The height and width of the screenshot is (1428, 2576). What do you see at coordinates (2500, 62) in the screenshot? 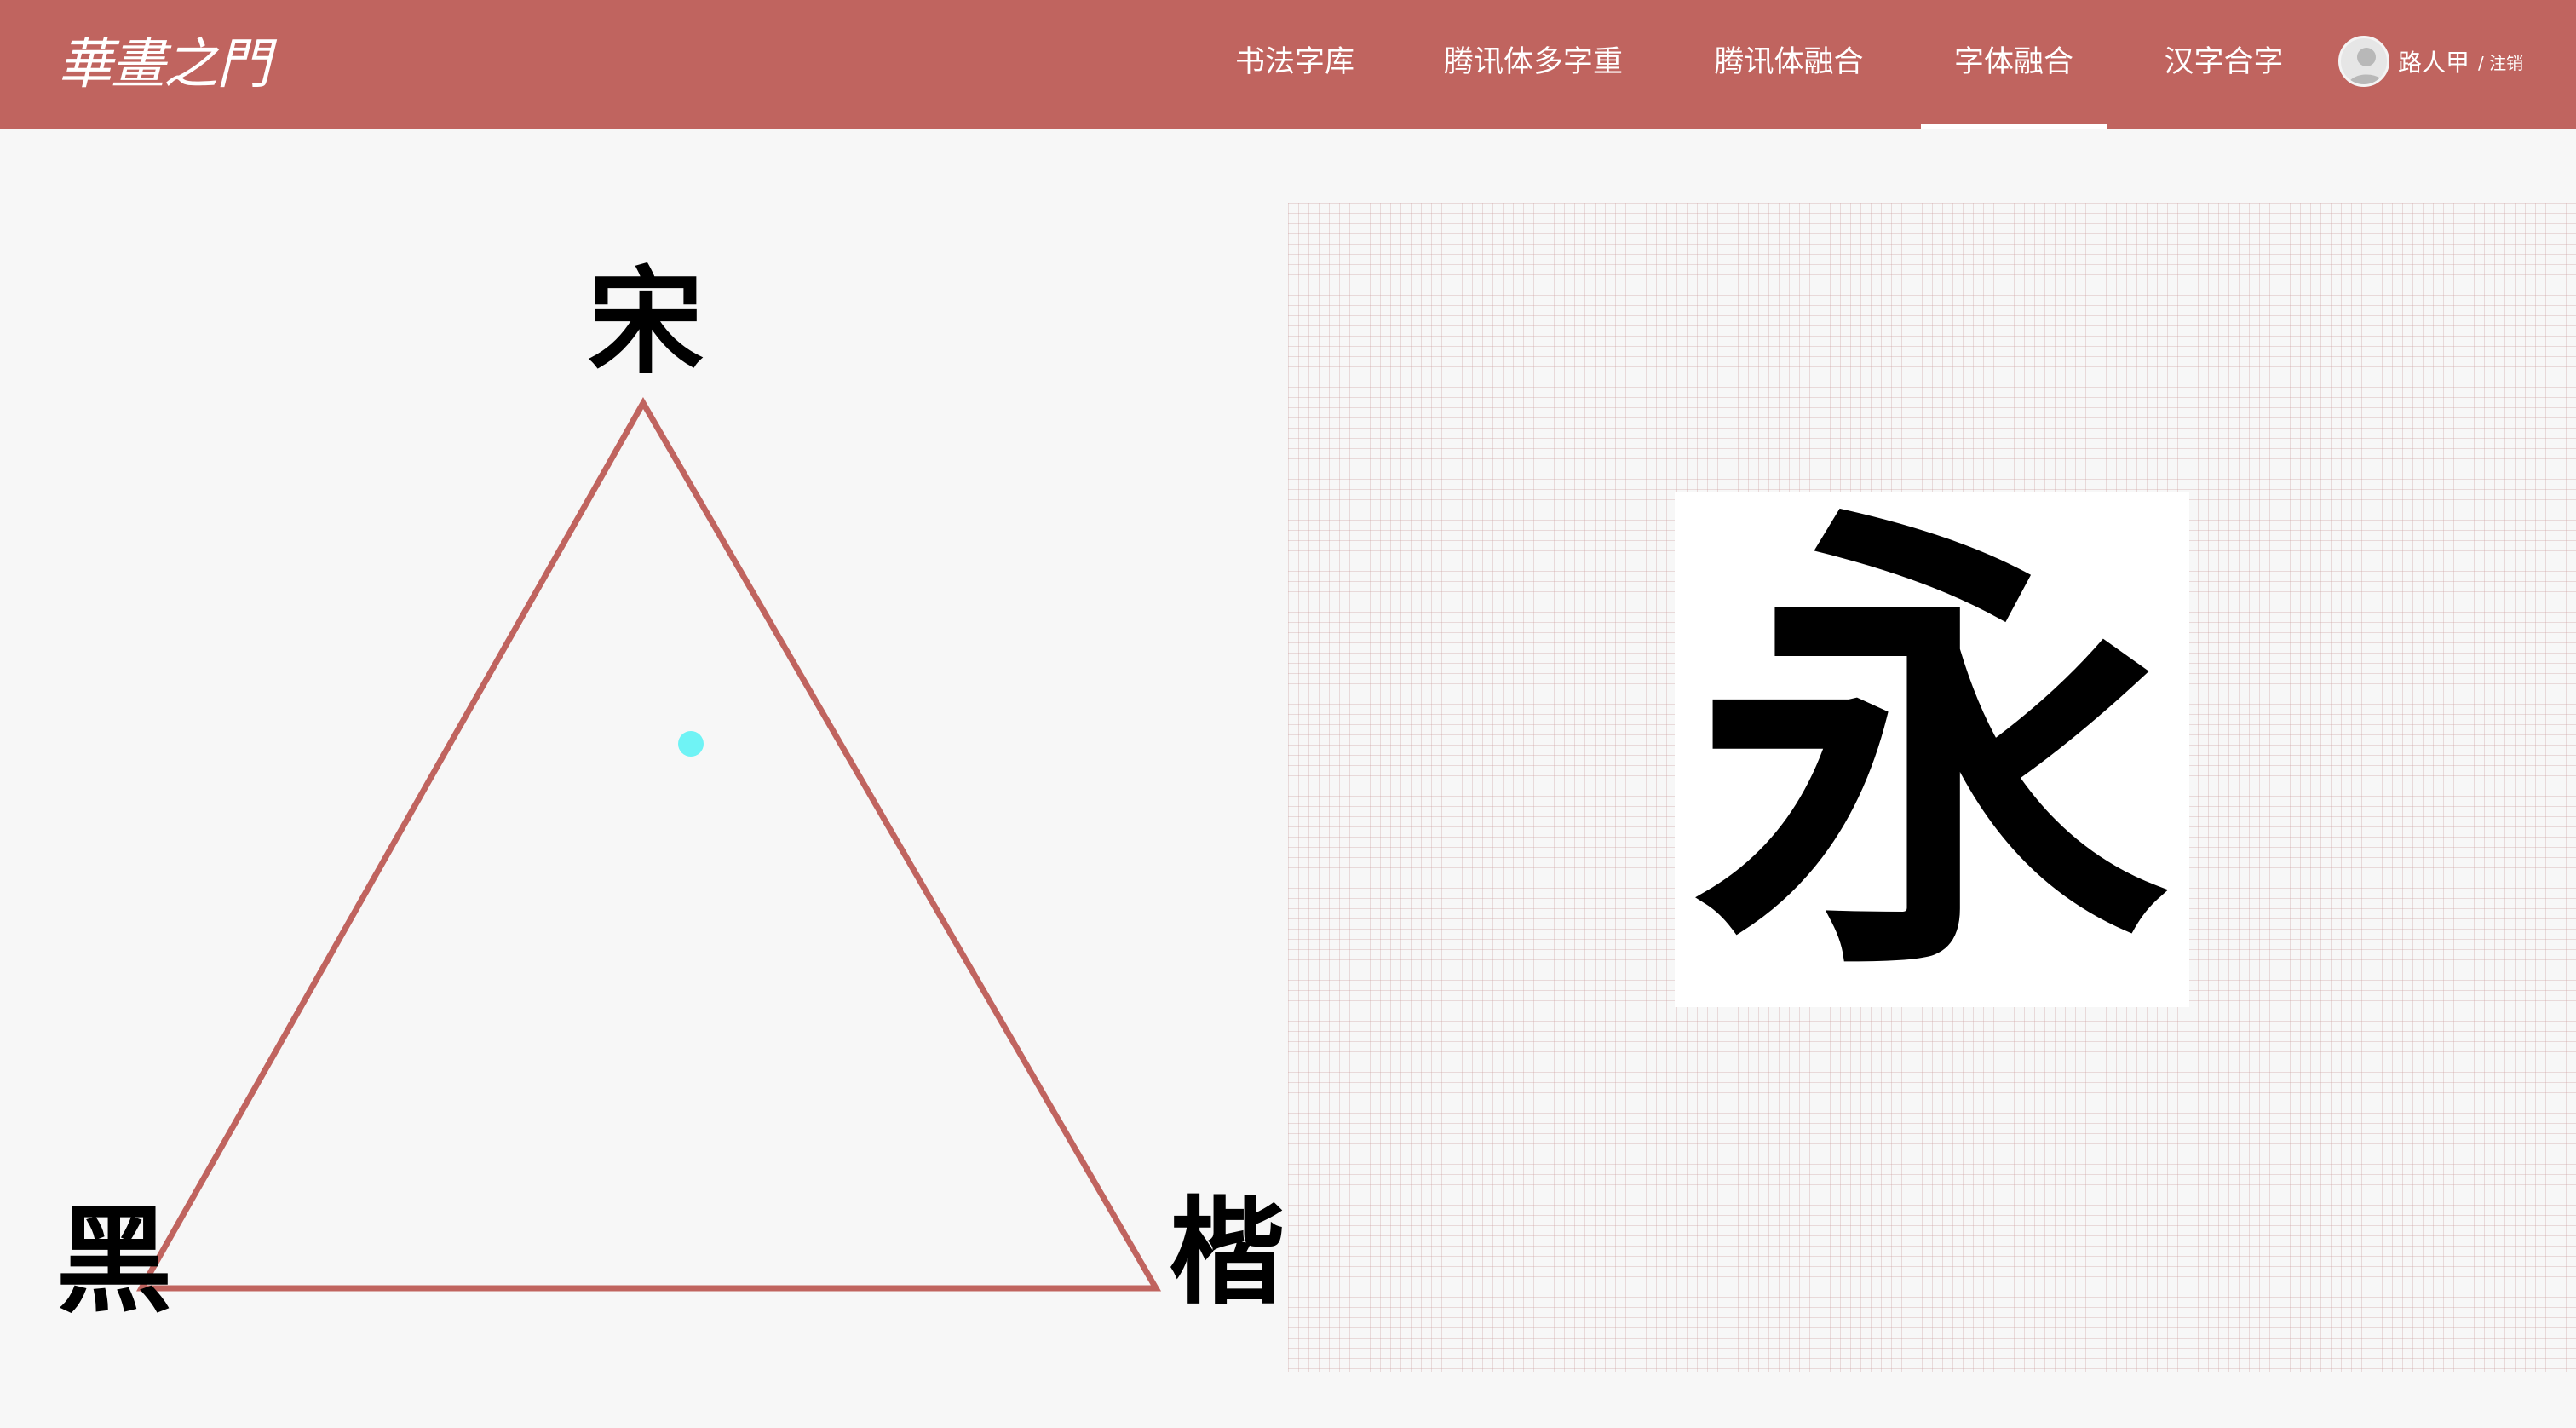
I see `logout-link: / 注销` at bounding box center [2500, 62].